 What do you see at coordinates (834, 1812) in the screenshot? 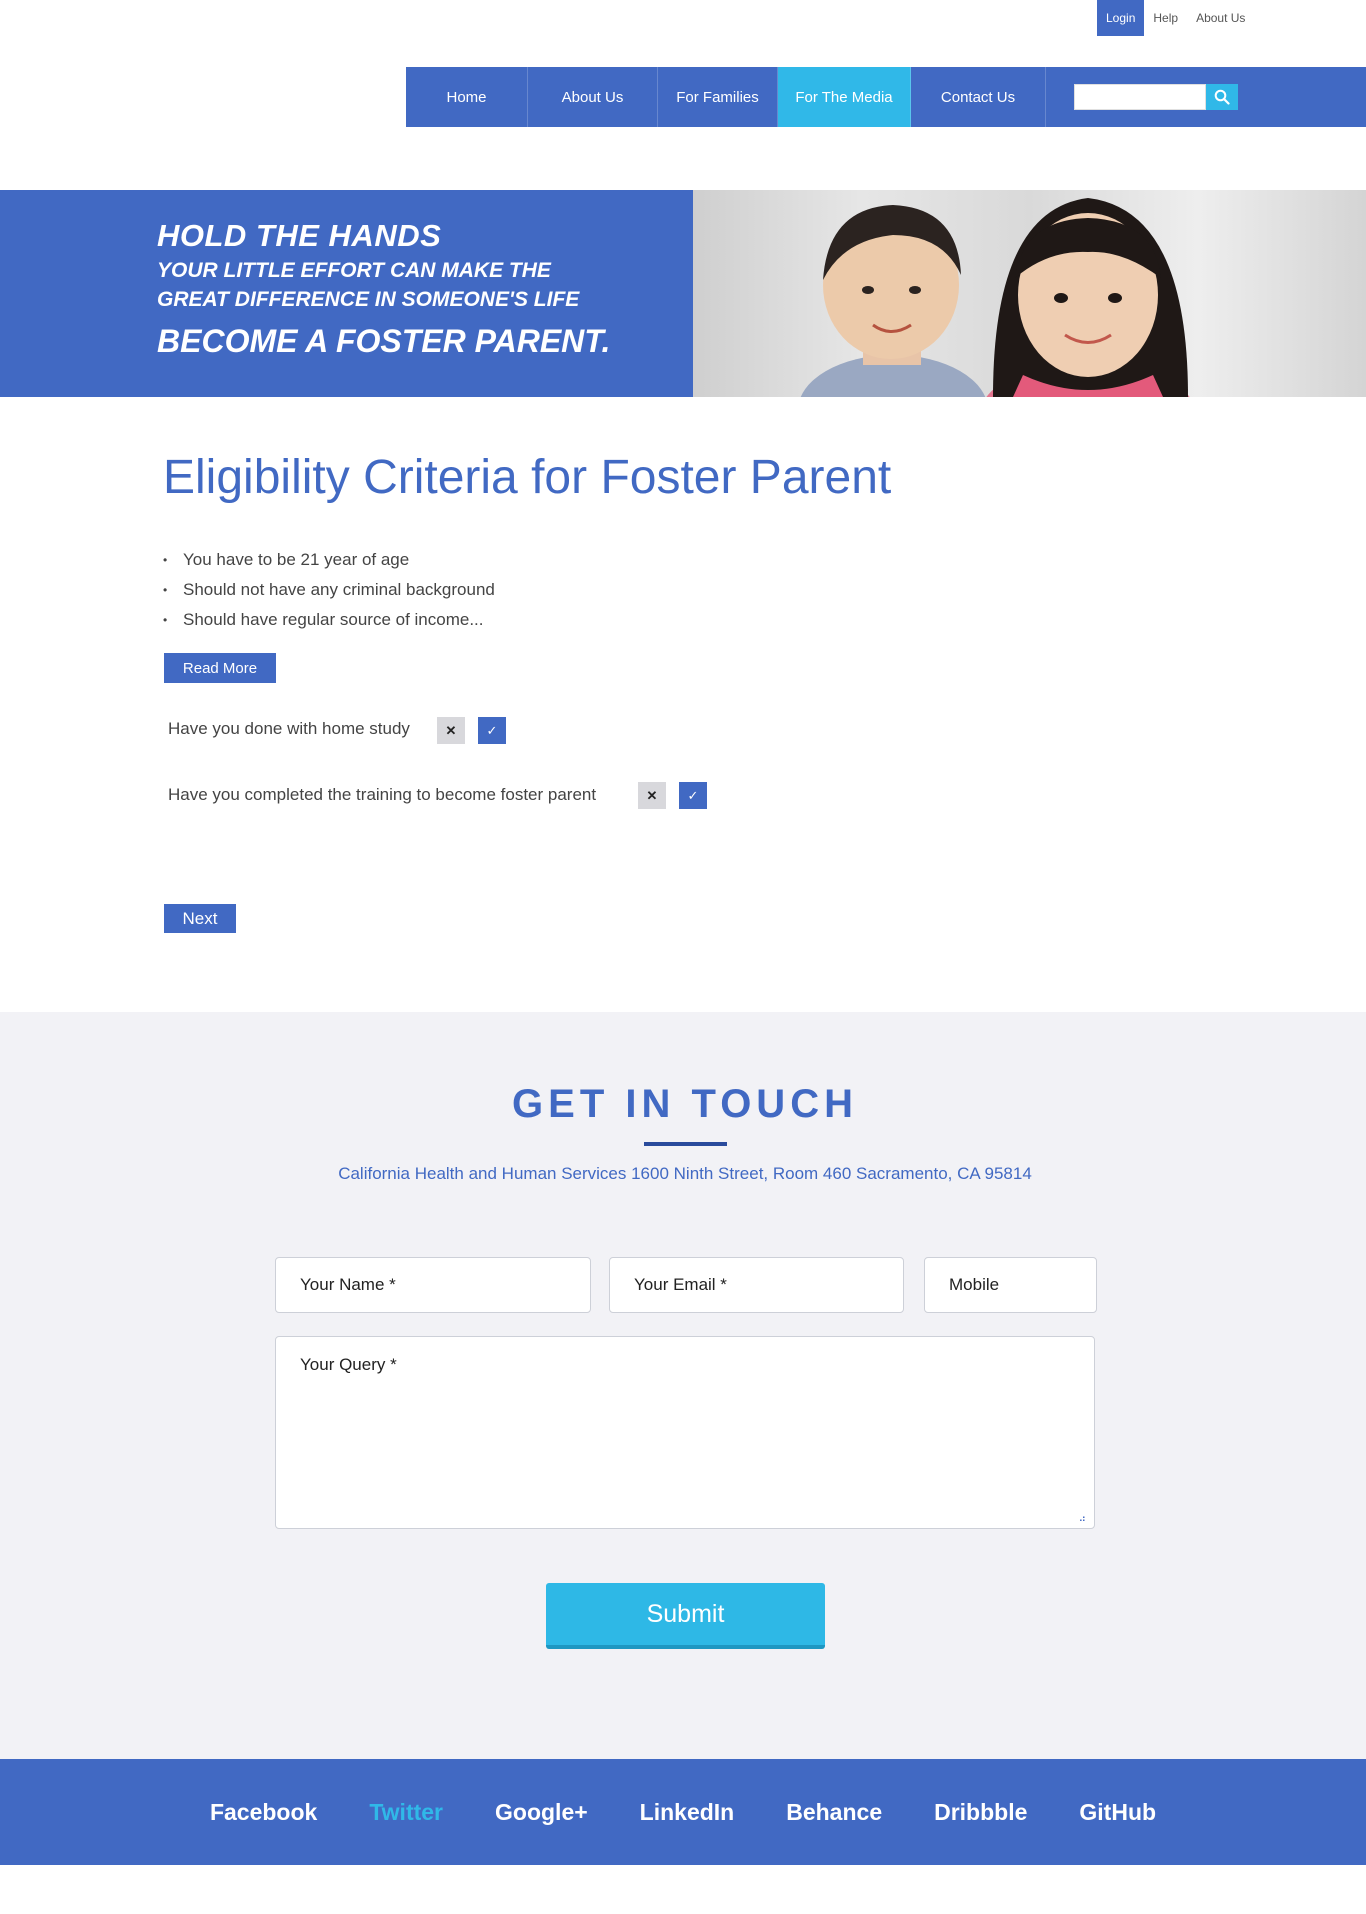
I see `behance-link: Behance` at bounding box center [834, 1812].